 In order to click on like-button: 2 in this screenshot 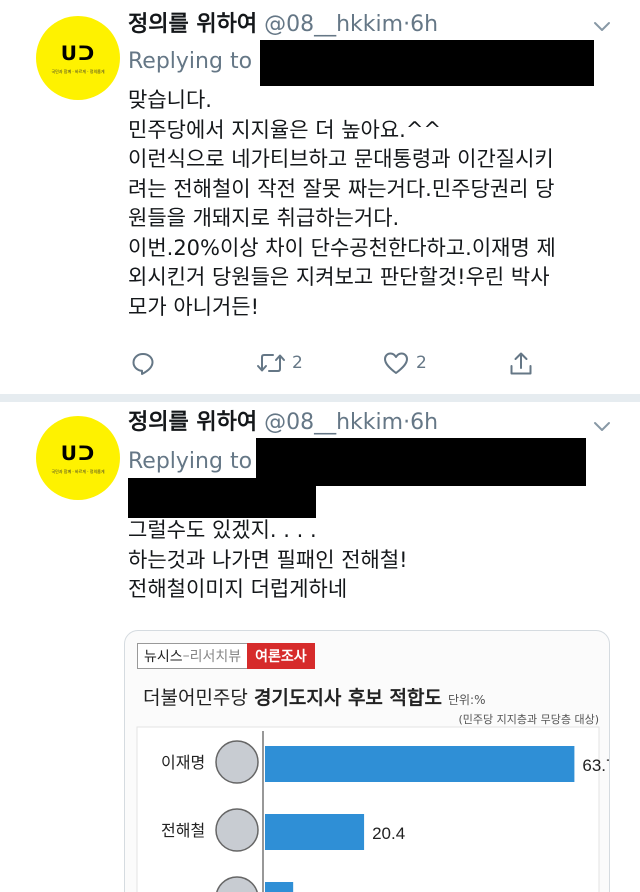, I will do `click(404, 363)`.